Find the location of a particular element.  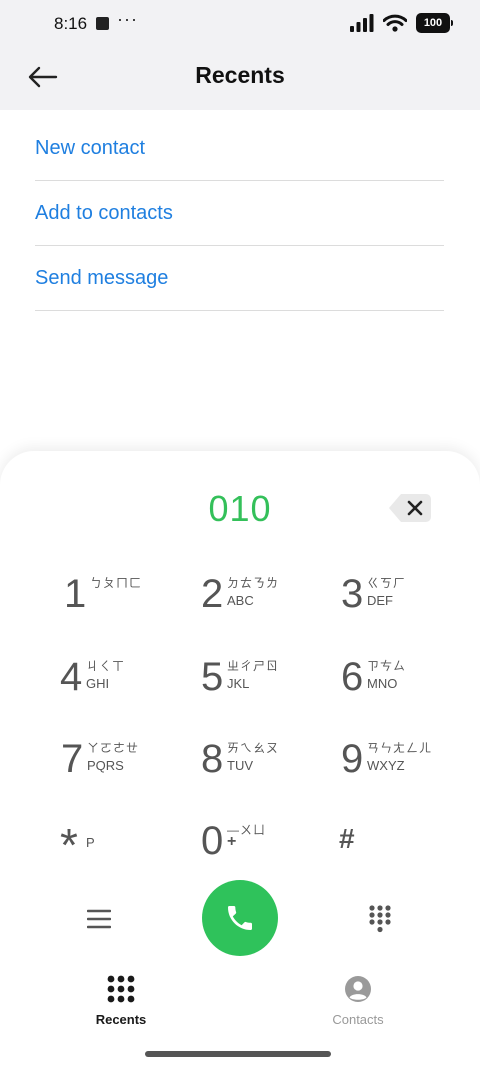

key-1: 1 ㄅㄆㄇㄈ is located at coordinates (134, 603).